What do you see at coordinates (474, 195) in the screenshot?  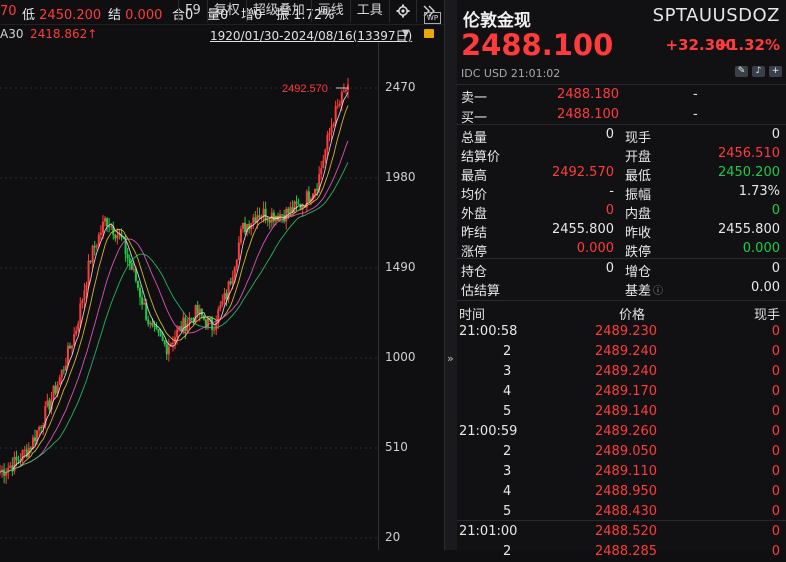 I see `stat-label: 均价` at bounding box center [474, 195].